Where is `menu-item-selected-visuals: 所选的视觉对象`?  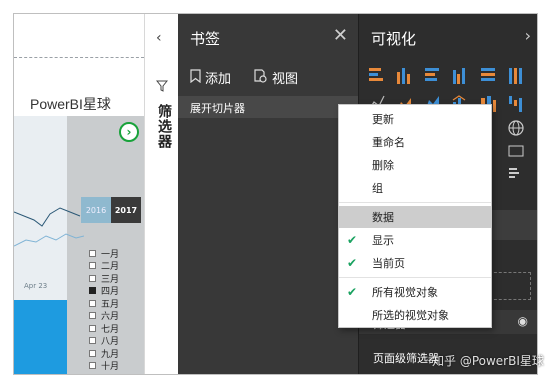 menu-item-selected-visuals: 所选的视觉对象 is located at coordinates (415, 315).